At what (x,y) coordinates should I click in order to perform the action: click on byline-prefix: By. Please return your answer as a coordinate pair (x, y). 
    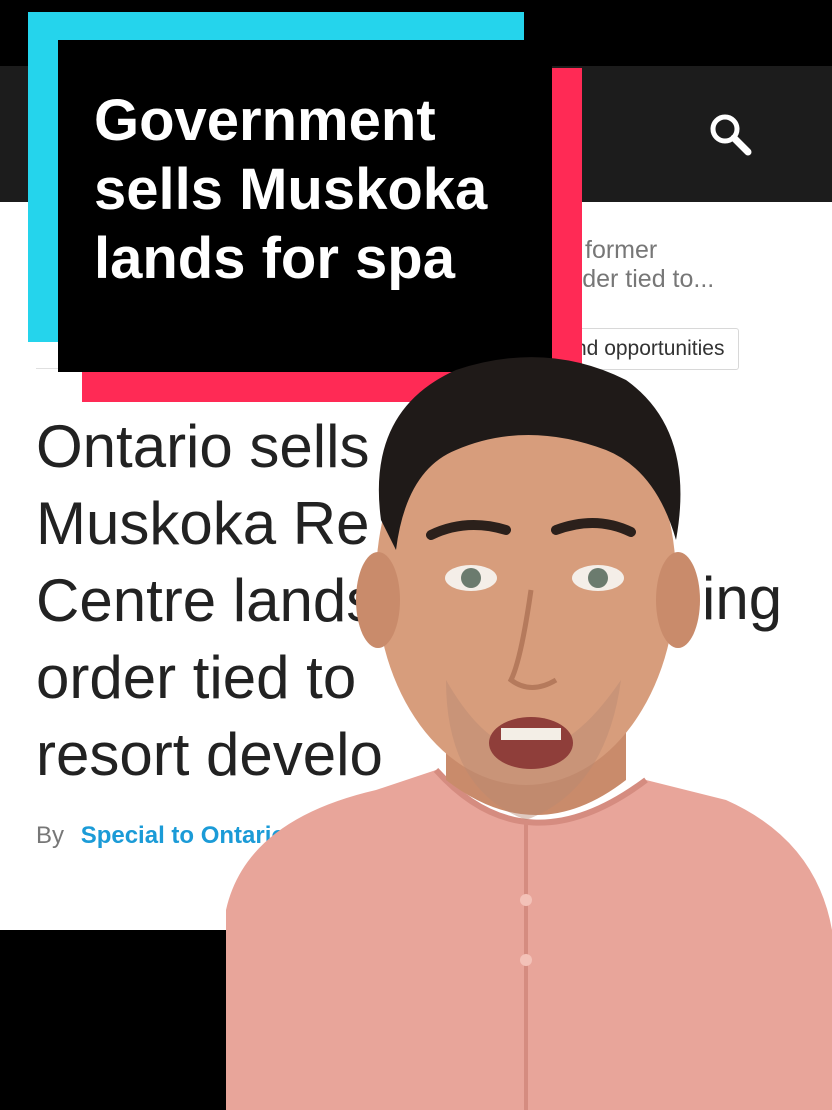
    Looking at the image, I should click on (50, 835).